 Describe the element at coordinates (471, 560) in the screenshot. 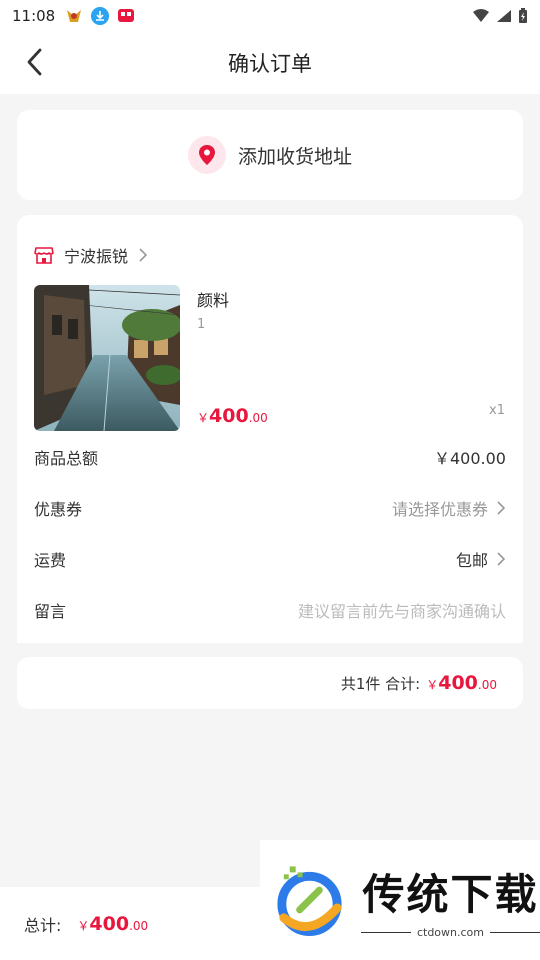

I see `shipping-value: 包邮` at that location.